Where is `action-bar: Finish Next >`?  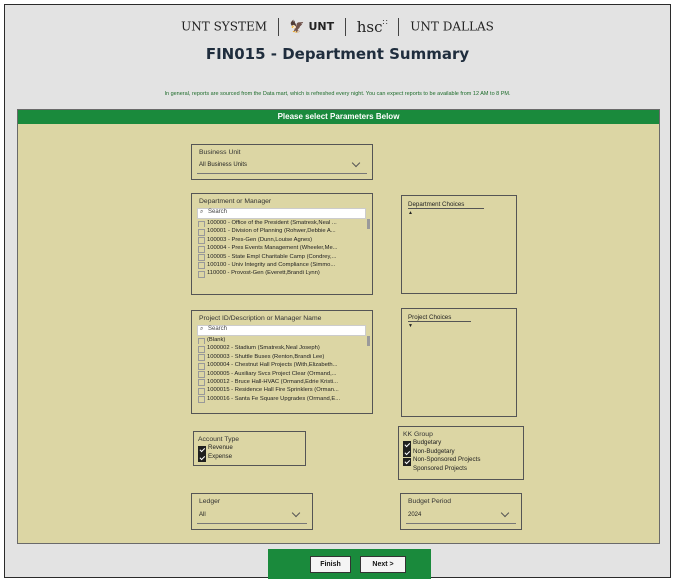
action-bar: Finish Next > is located at coordinates (349, 564).